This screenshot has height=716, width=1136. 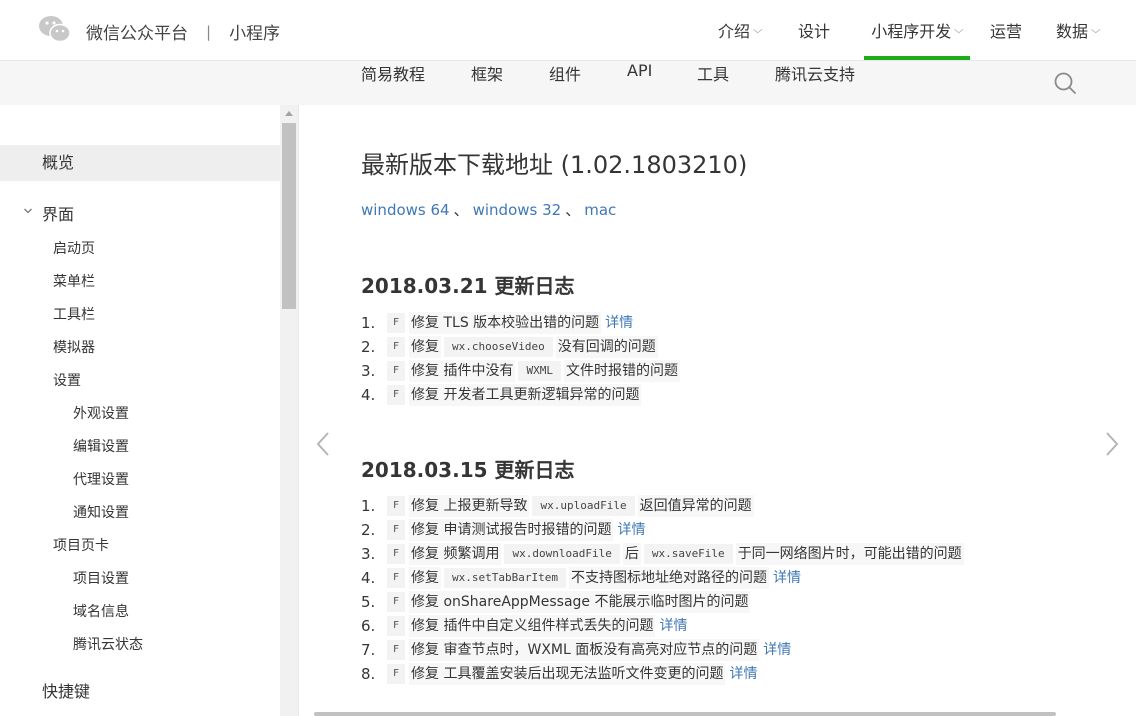 What do you see at coordinates (101, 611) in the screenshot?
I see `sidebar-item-domain-info: 域名信息` at bounding box center [101, 611].